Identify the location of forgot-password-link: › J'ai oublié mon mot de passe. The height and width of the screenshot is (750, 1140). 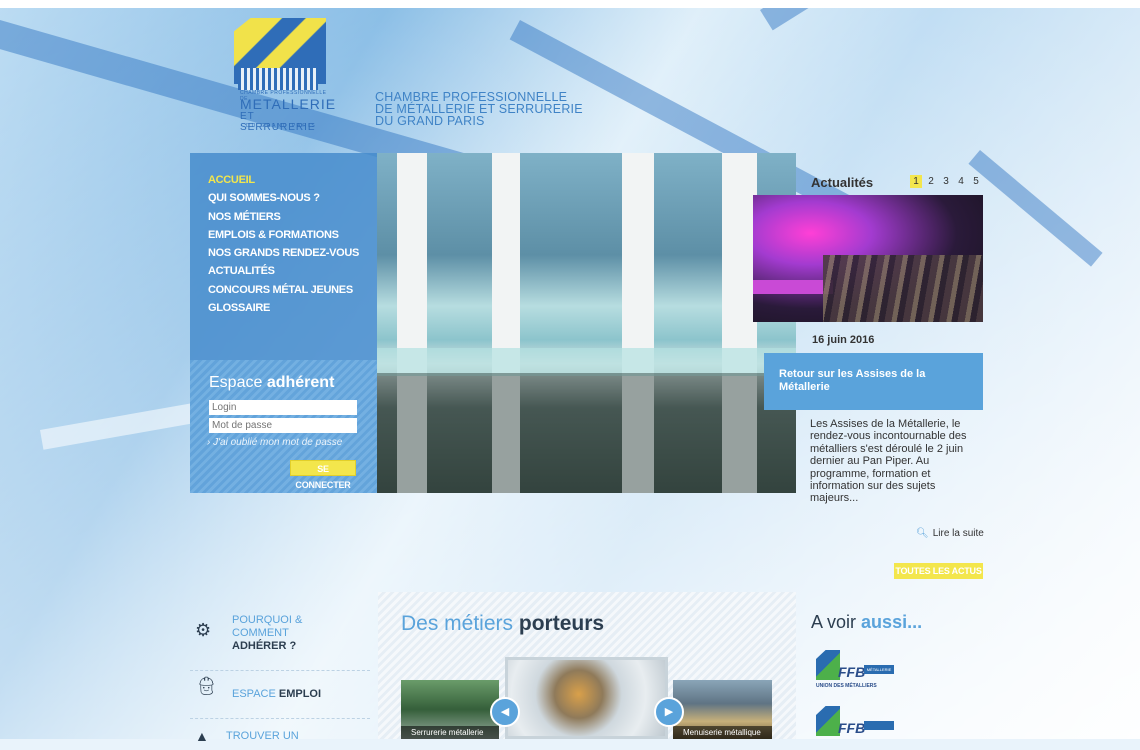
(274, 442).